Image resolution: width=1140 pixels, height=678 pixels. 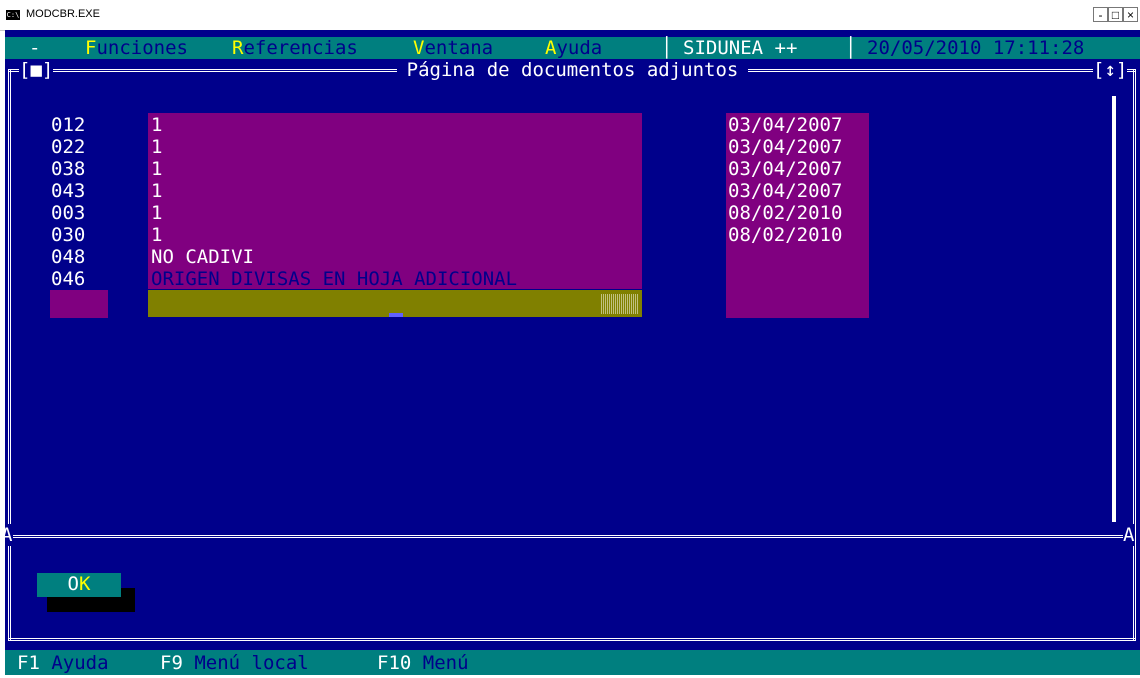 I want to click on frame-right-border-lower, so click(x=1134, y=588).